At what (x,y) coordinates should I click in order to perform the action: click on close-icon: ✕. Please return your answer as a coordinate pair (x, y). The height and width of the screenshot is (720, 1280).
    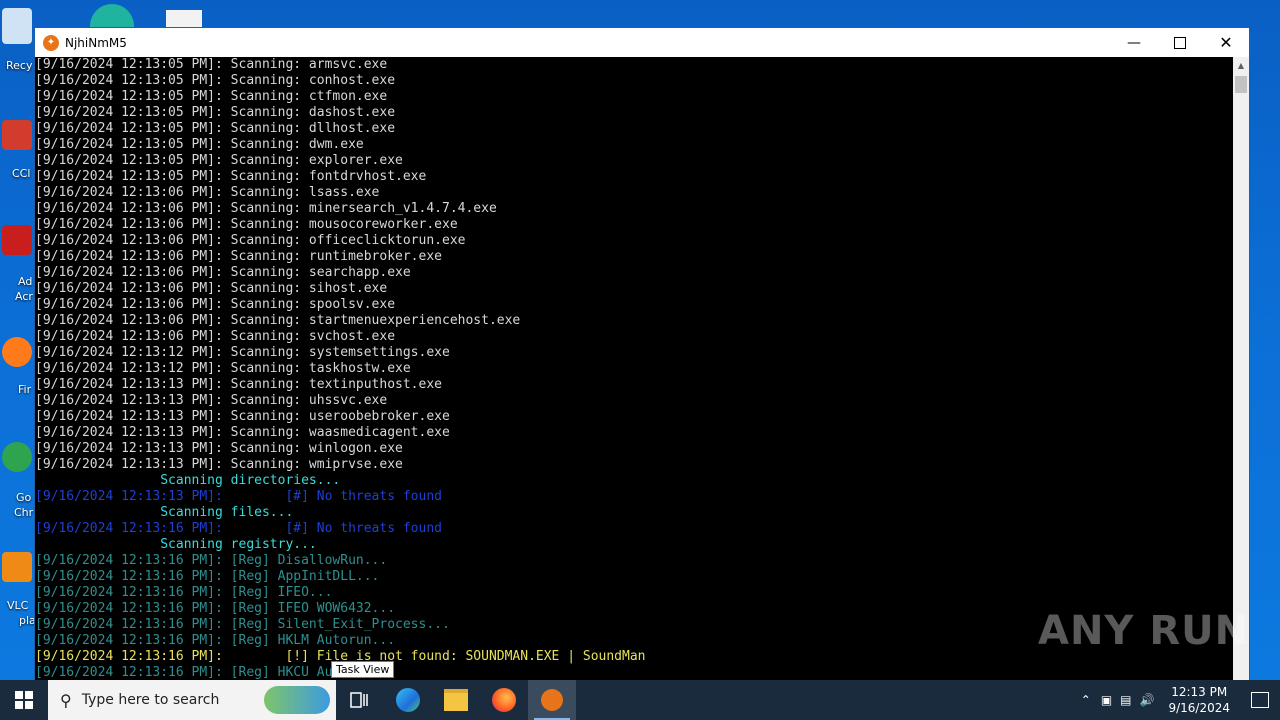
    Looking at the image, I should click on (1226, 42).